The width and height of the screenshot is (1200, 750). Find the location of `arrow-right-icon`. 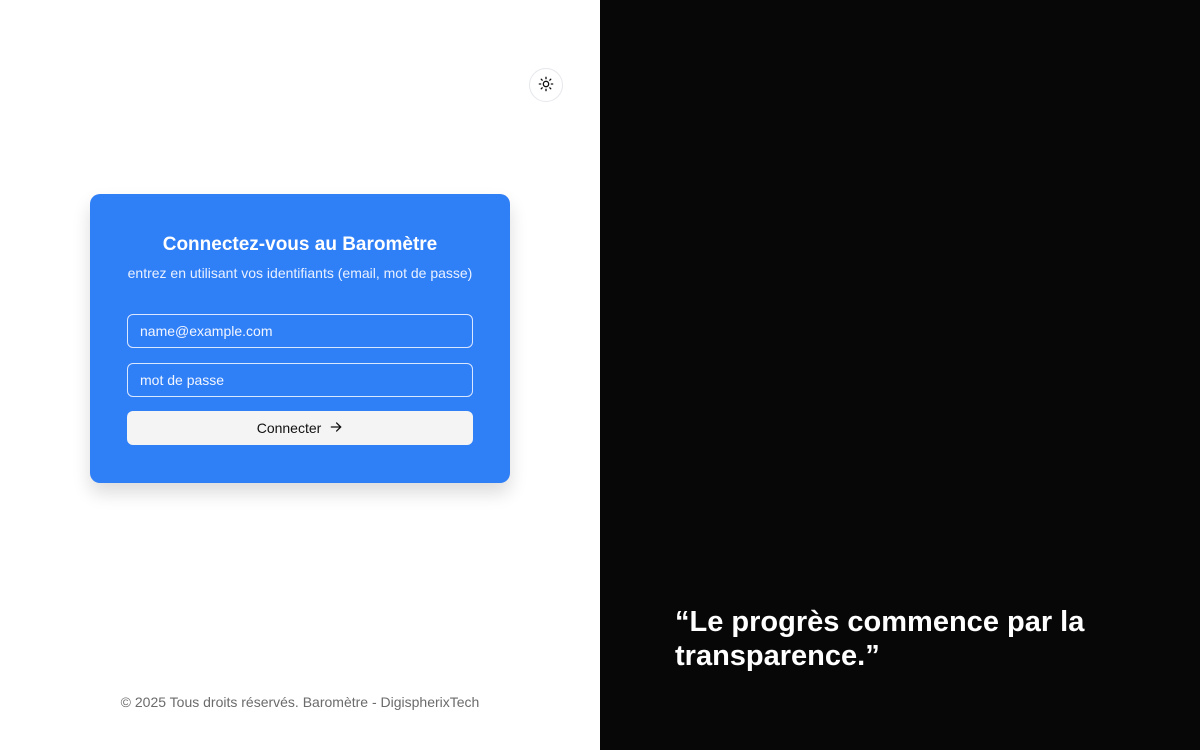

arrow-right-icon is located at coordinates (336, 428).